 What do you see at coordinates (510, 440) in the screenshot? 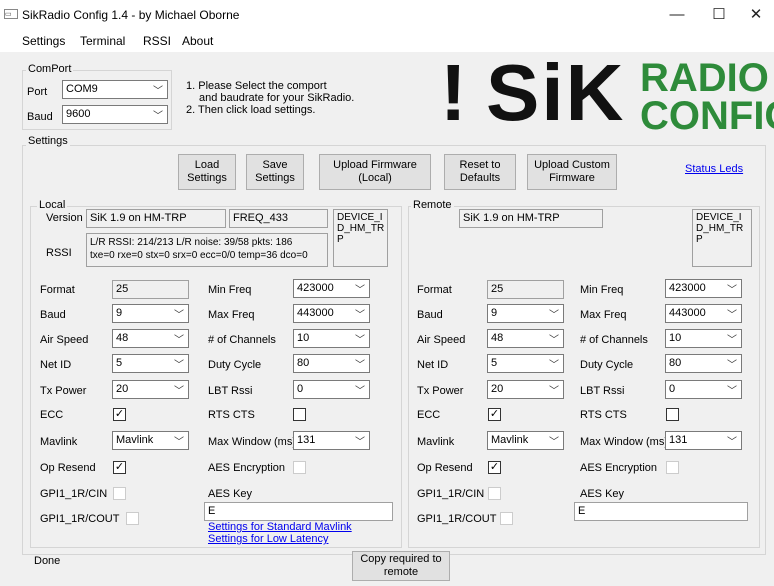
I see `remote-mavlink-value: Mavlink` at bounding box center [510, 440].